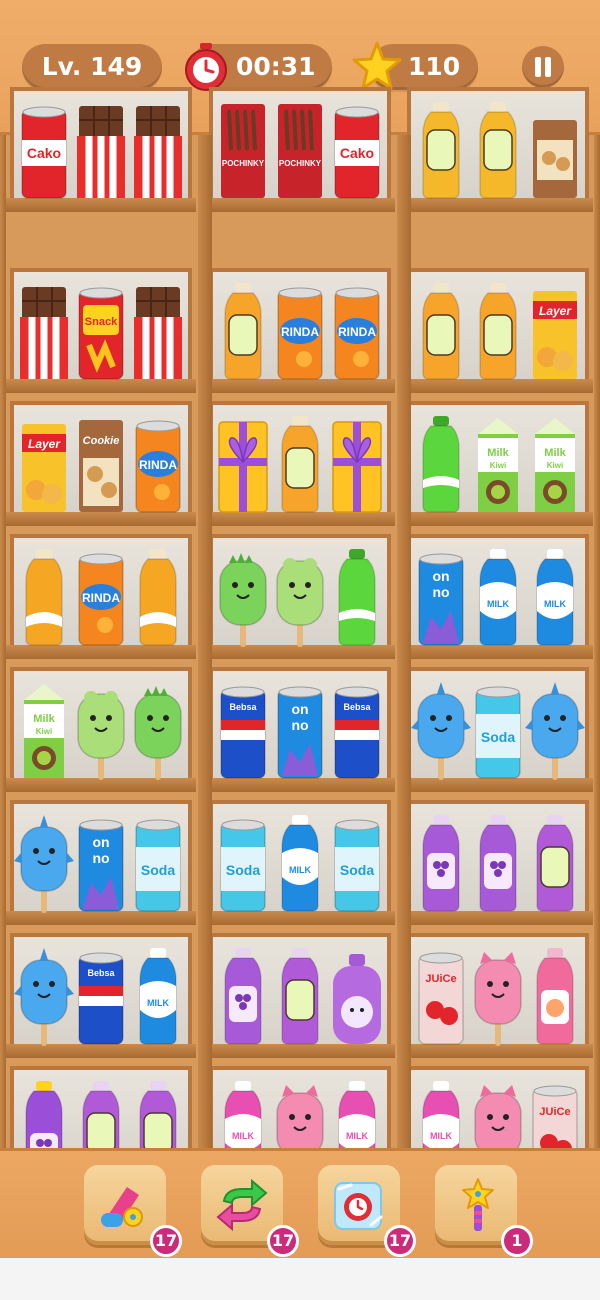  Describe the element at coordinates (543, 67) in the screenshot. I see `pause-button` at that location.